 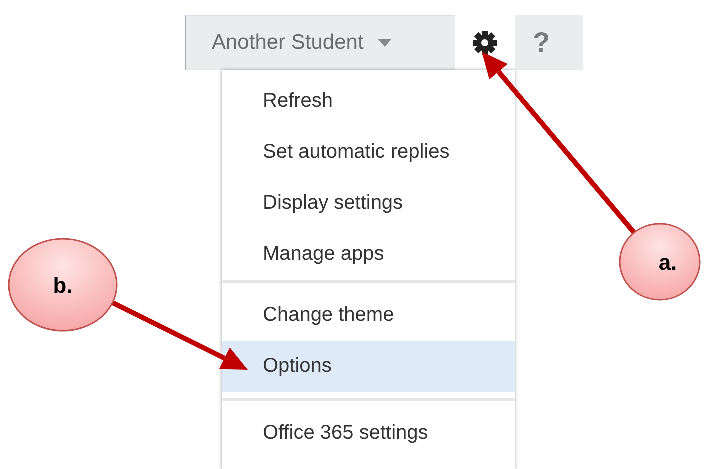 I want to click on menu-item: Set automatic replies, so click(x=368, y=152).